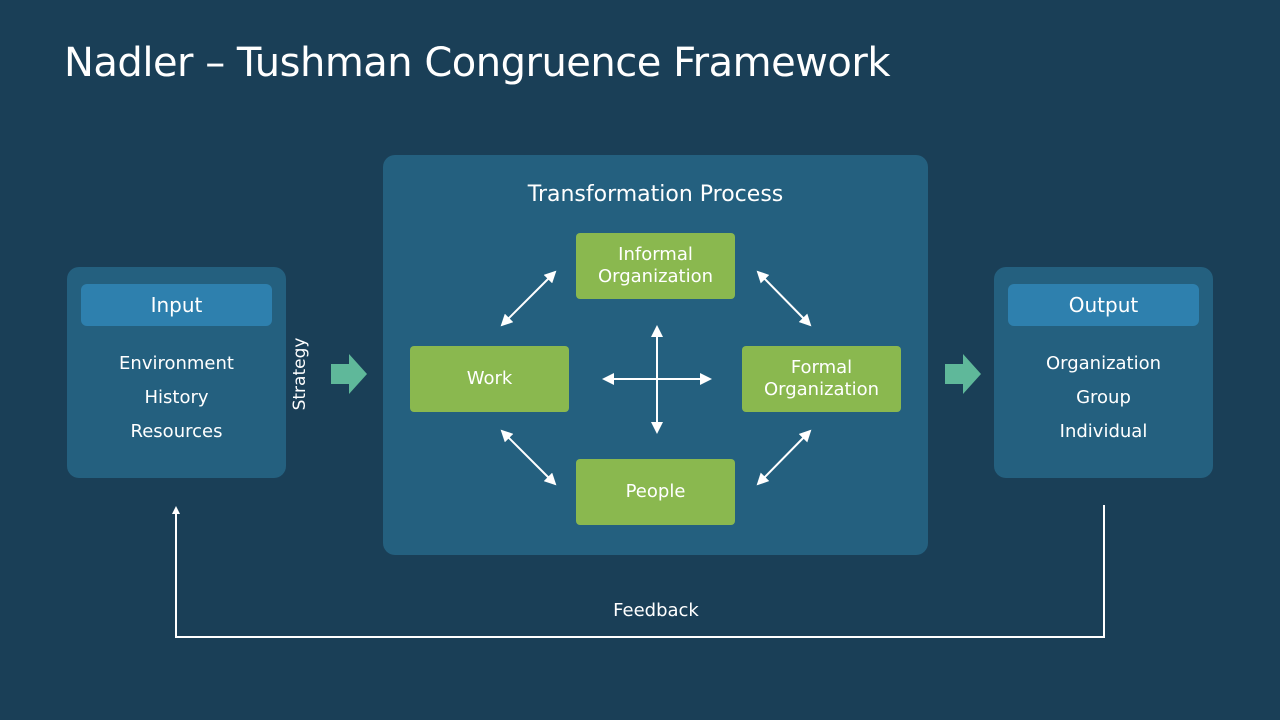 The image size is (1280, 720). What do you see at coordinates (638, 571) in the screenshot?
I see `feedback-loop-arrow` at bounding box center [638, 571].